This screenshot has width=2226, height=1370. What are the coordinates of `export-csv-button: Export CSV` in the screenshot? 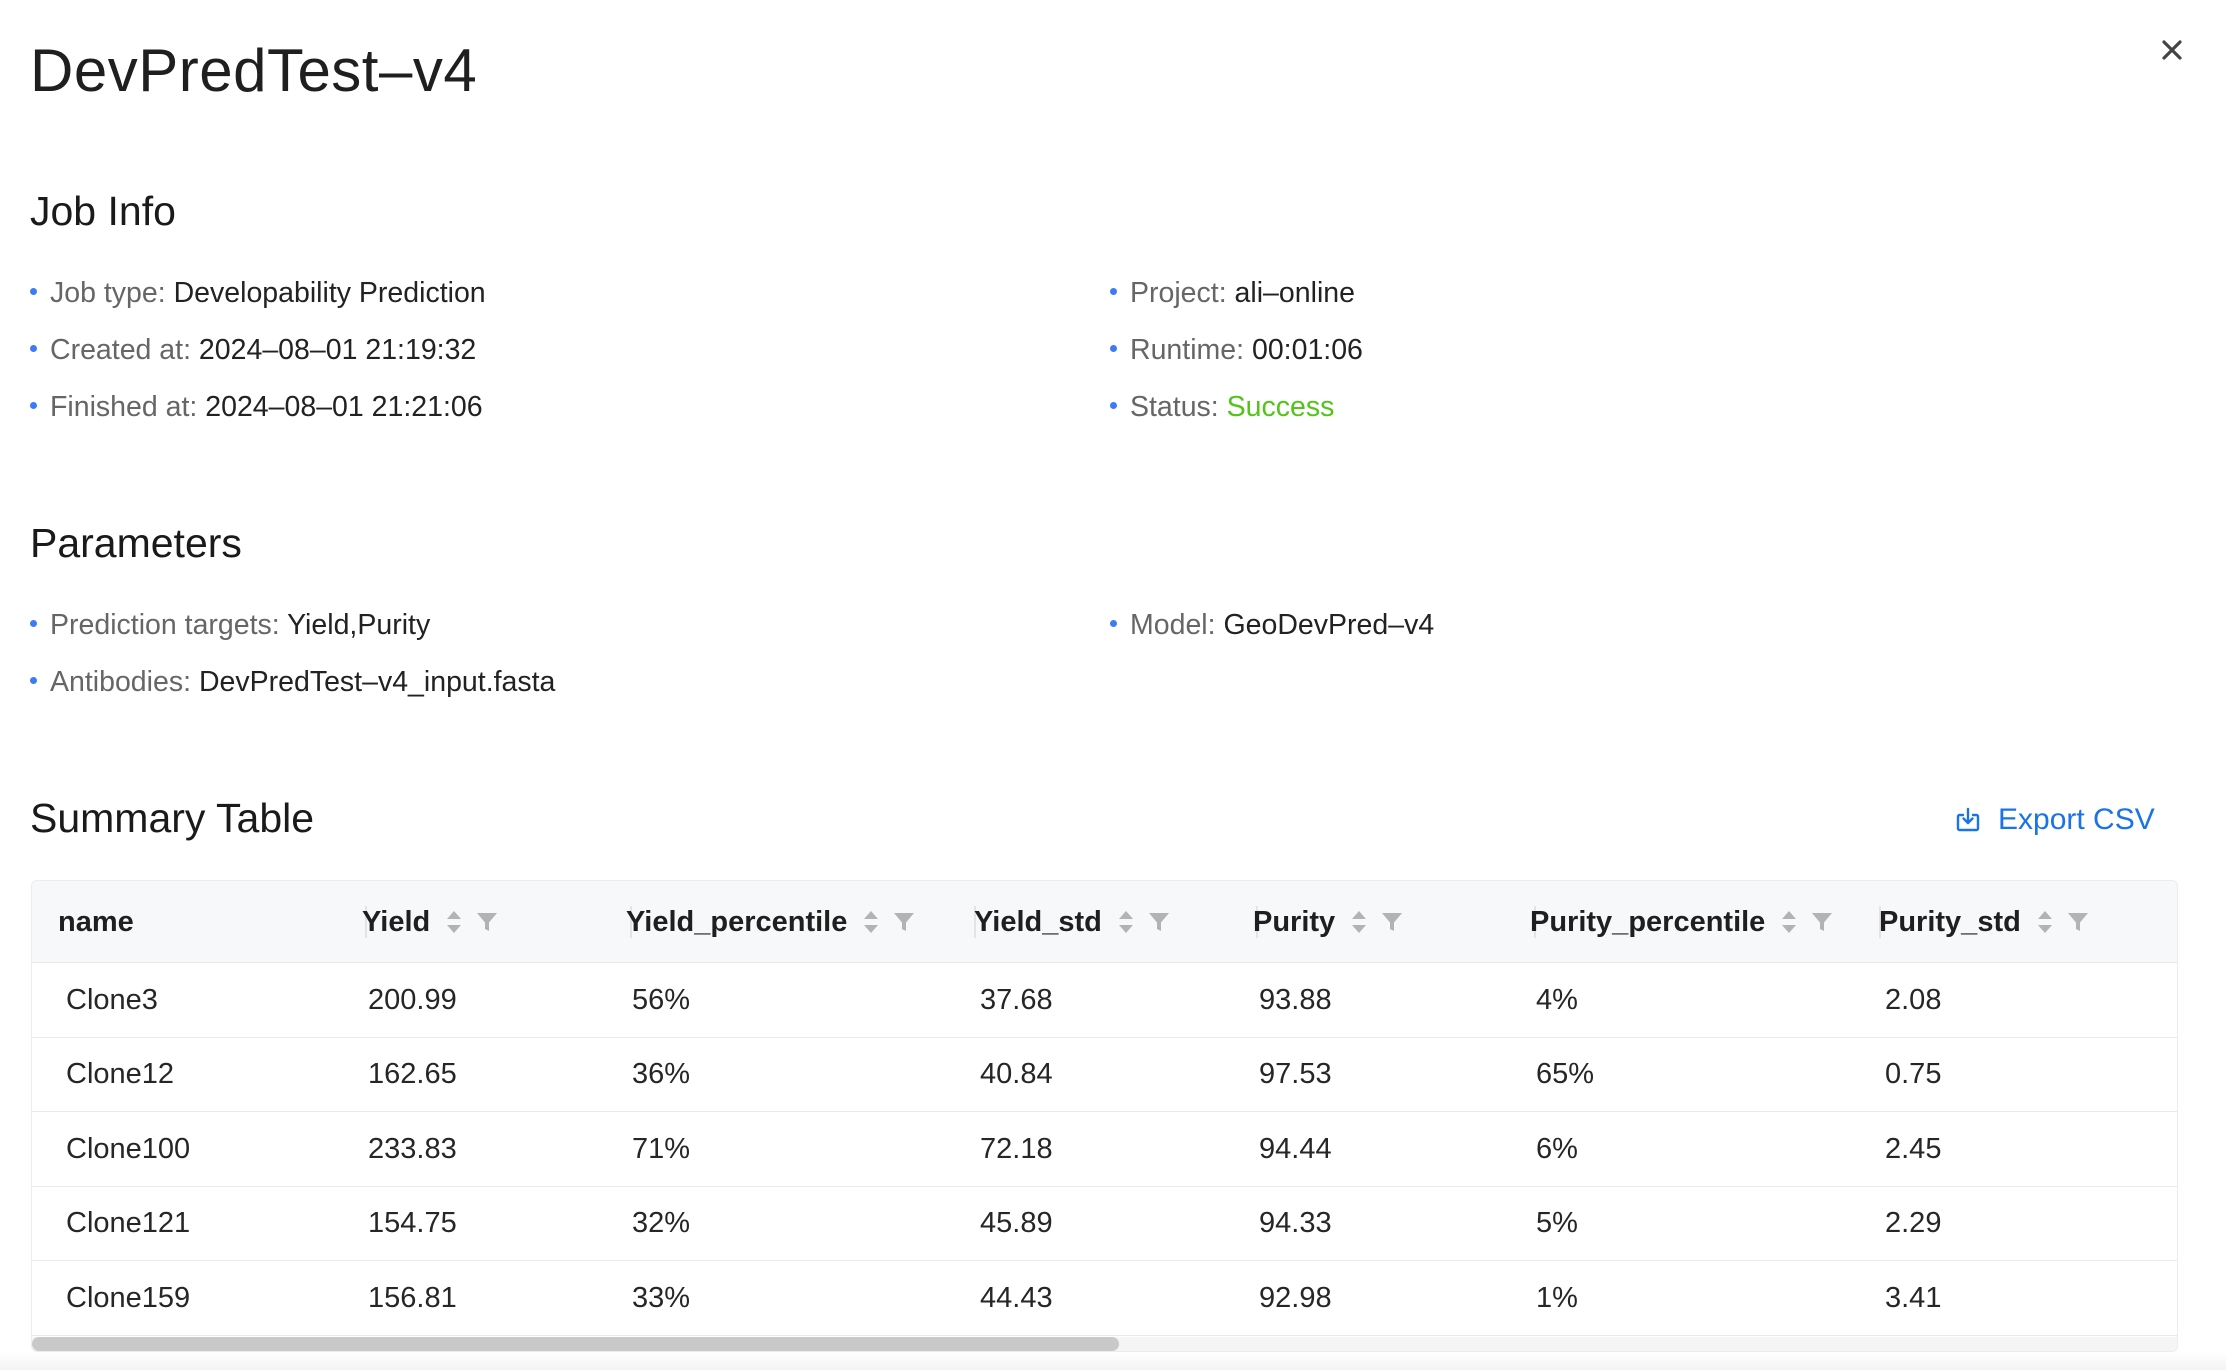 It's located at (2054, 820).